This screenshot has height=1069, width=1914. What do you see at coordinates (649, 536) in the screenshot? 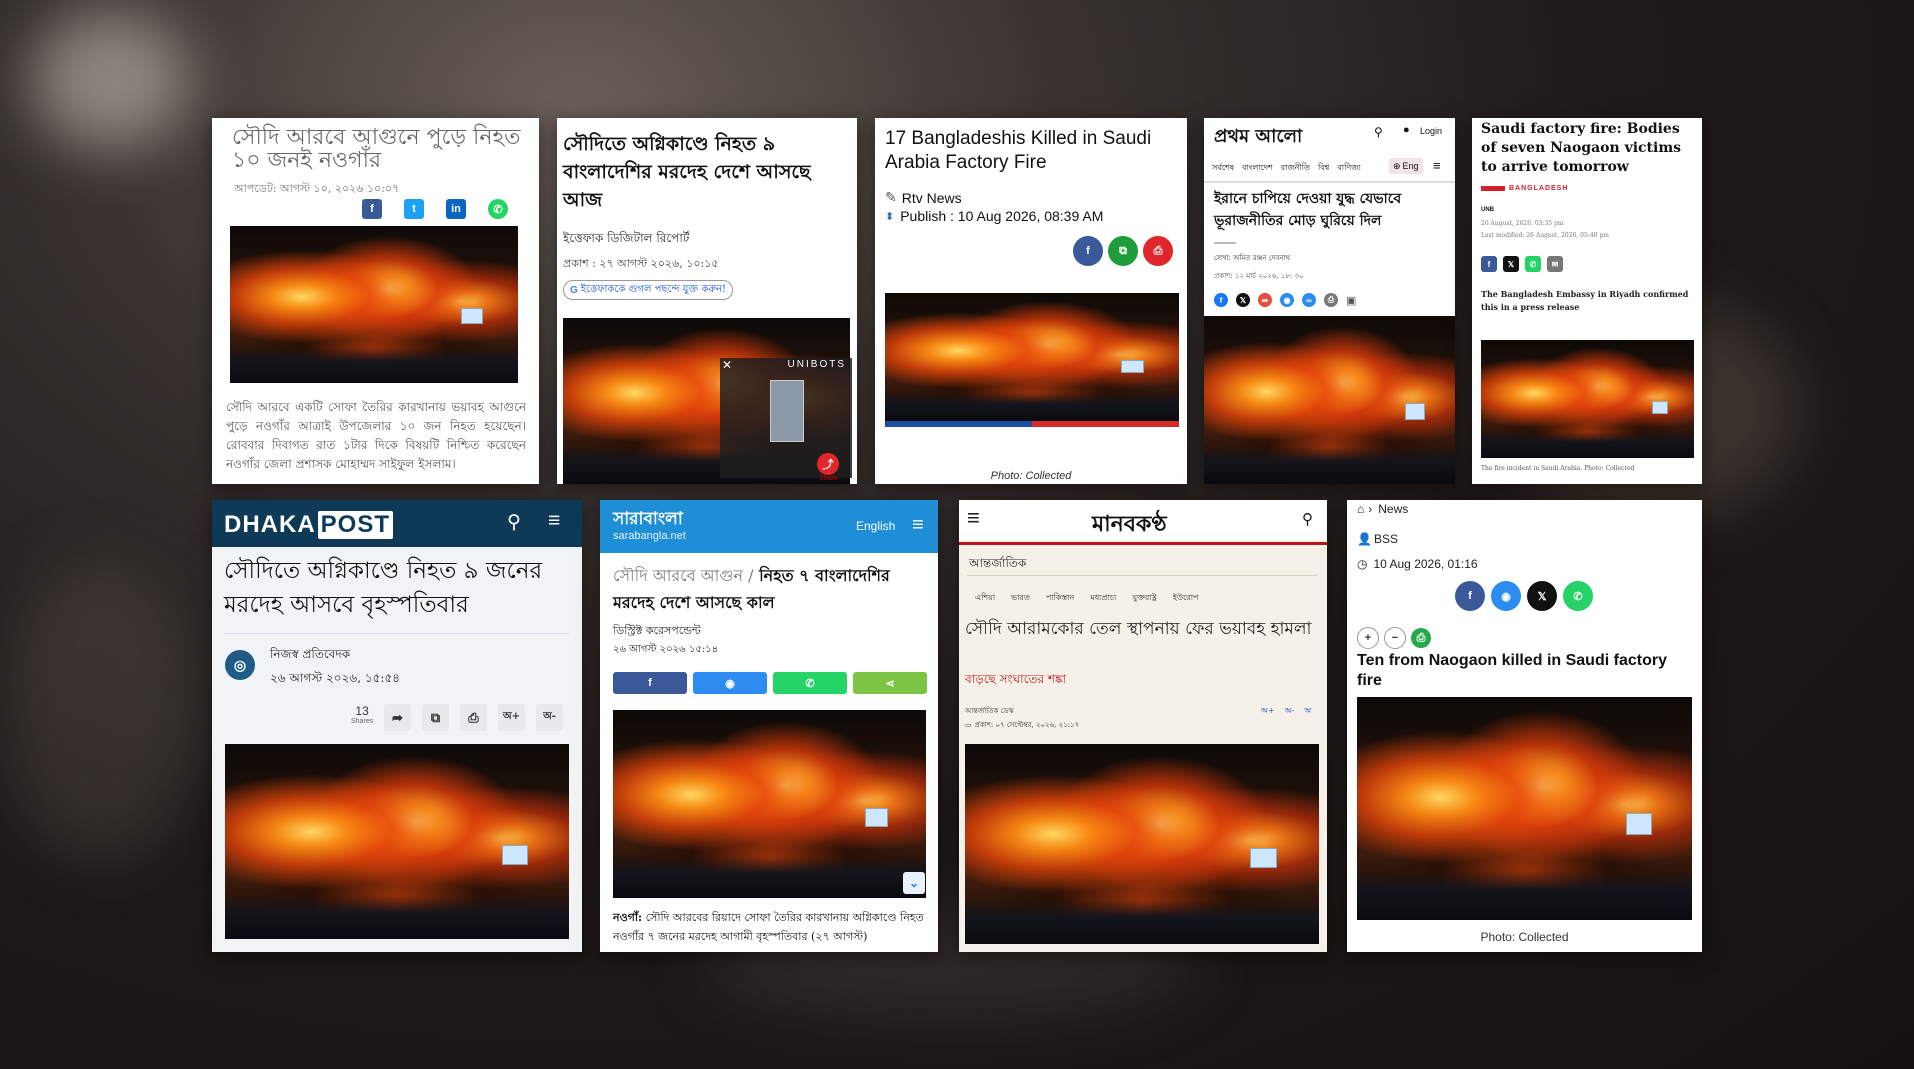
I see `site-logo-sub: sarabangla.net` at bounding box center [649, 536].